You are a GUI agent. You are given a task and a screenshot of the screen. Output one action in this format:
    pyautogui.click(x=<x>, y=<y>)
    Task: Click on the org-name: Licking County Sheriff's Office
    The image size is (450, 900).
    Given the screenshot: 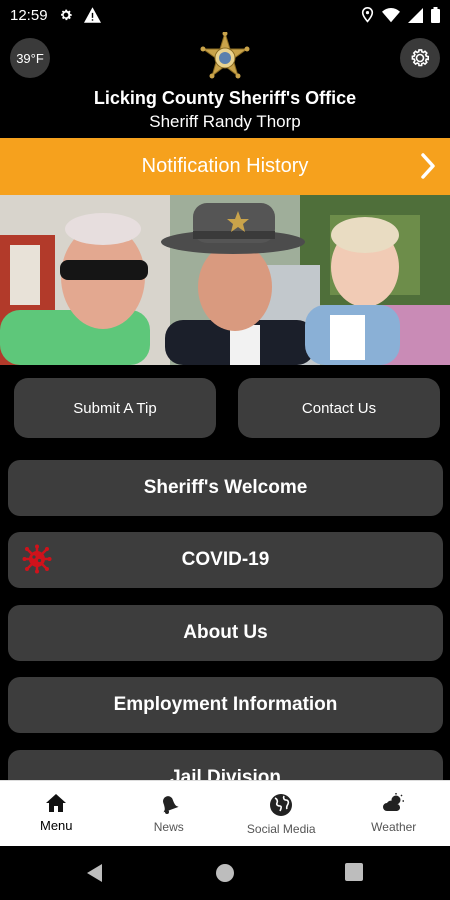 What is the action you would take?
    pyautogui.click(x=225, y=98)
    